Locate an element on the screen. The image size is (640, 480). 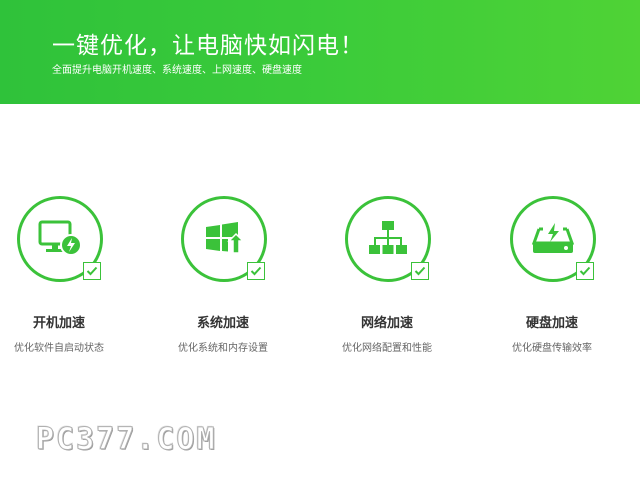
disk-description: 优化硬盘传输效率 is located at coordinates (552, 348).